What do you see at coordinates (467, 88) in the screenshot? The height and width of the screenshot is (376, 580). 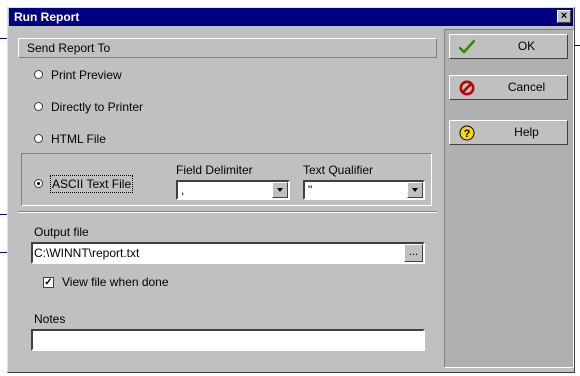 I see `no-symbol-icon` at bounding box center [467, 88].